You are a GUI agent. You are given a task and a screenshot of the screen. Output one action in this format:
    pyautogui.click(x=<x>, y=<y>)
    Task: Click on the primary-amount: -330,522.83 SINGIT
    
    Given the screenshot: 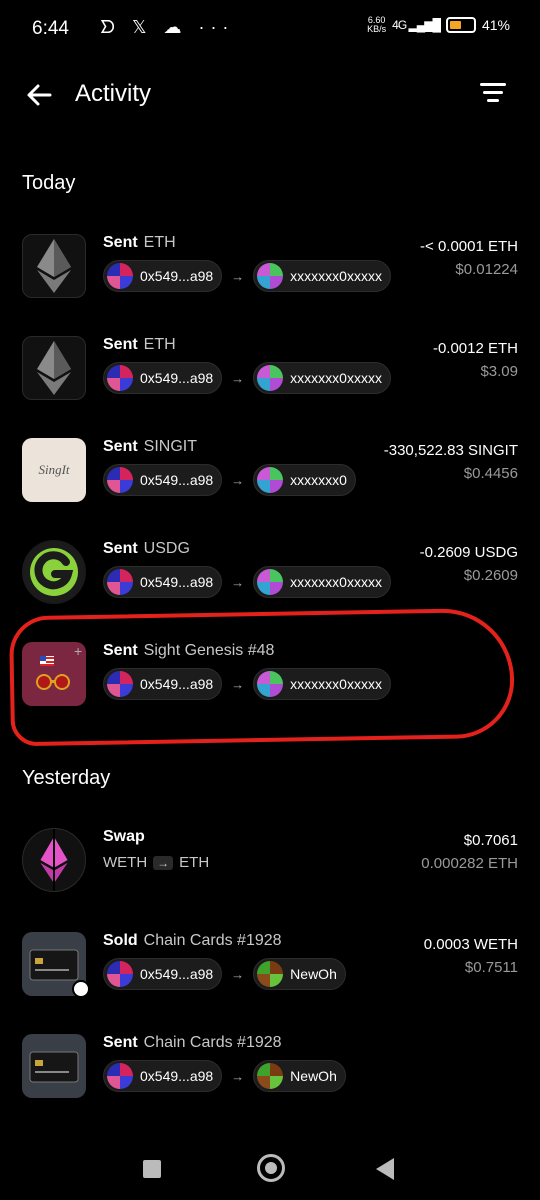 What is the action you would take?
    pyautogui.click(x=450, y=450)
    